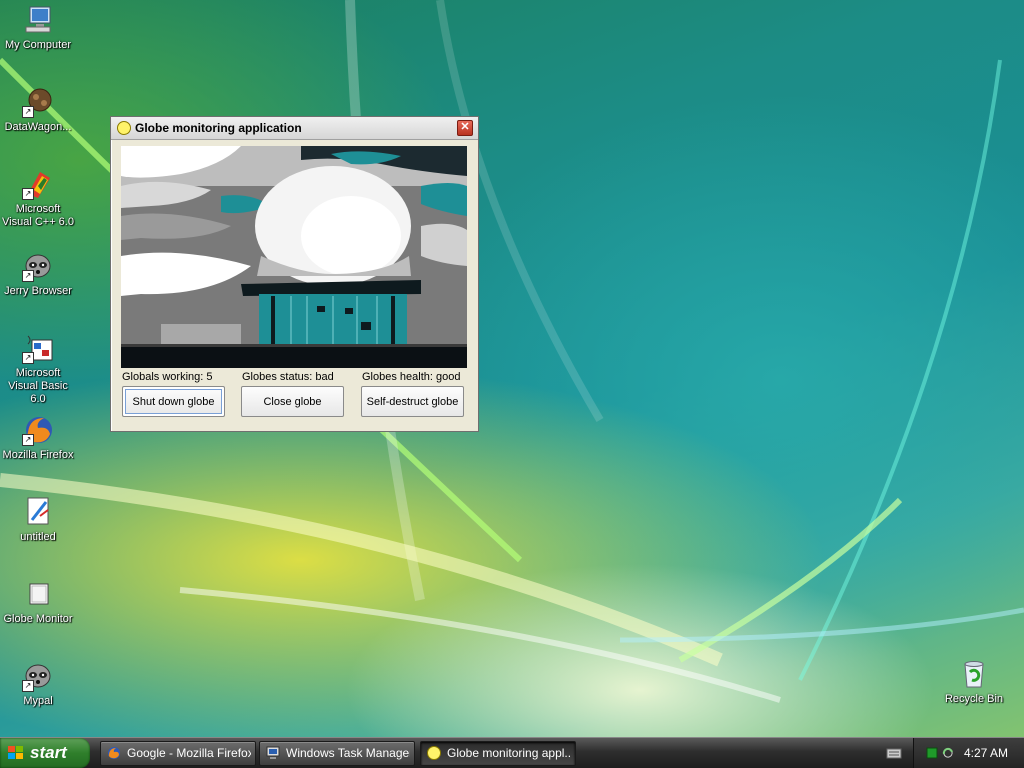 The width and height of the screenshot is (1024, 768). Describe the element at coordinates (292, 401) in the screenshot. I see `close-globe-button: Close globe` at that location.